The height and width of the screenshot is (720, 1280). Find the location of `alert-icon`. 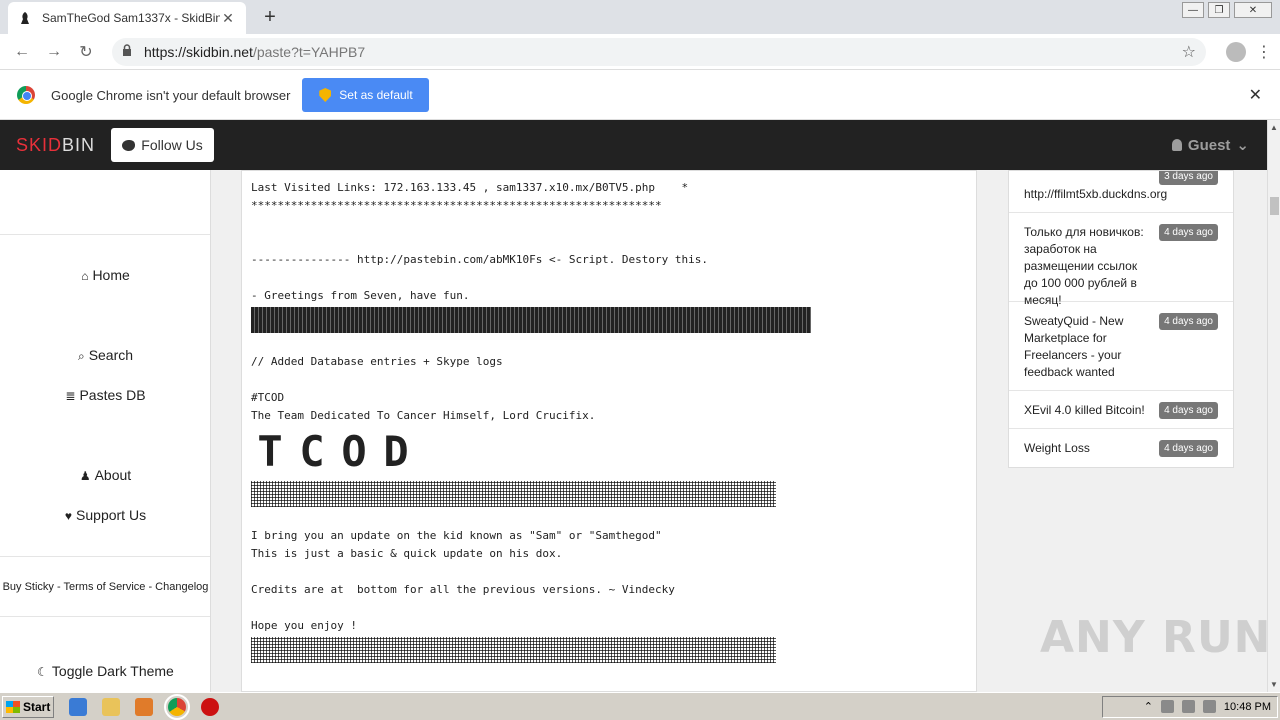

alert-icon is located at coordinates (210, 706).